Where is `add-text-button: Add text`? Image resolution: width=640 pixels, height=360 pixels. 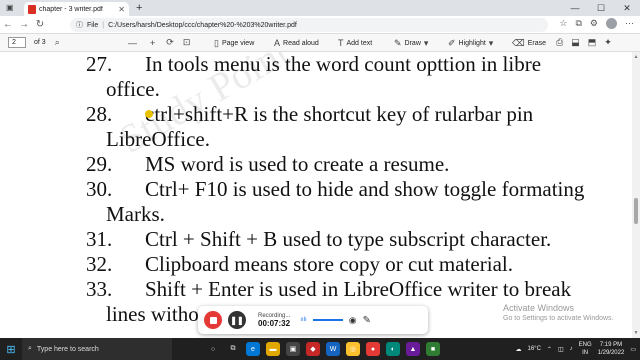 add-text-button: Add text is located at coordinates (360, 43).